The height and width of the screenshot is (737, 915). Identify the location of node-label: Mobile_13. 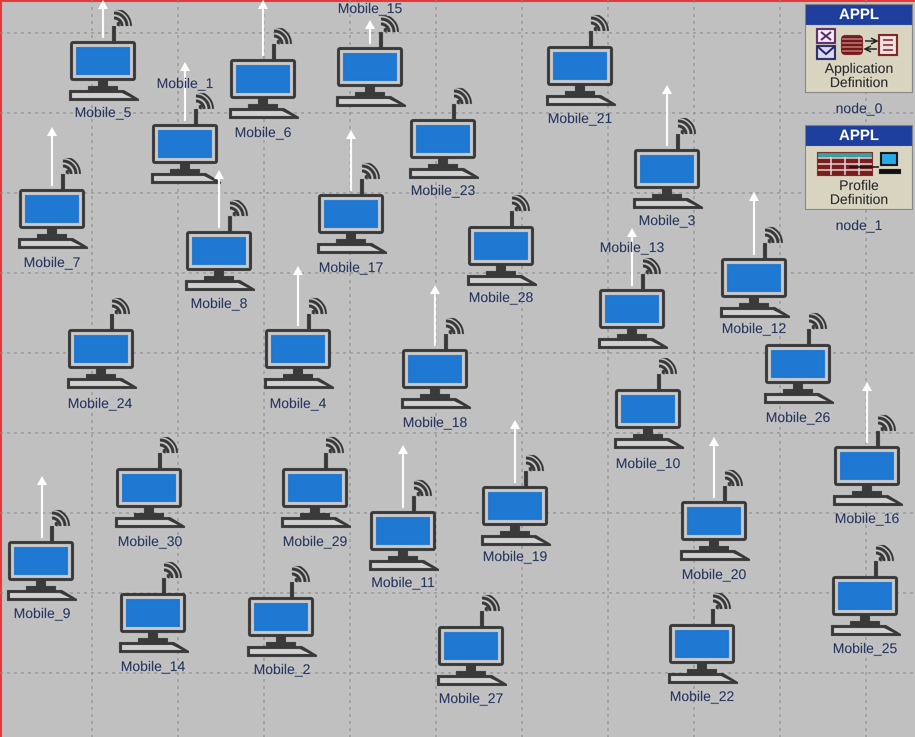
(632, 247).